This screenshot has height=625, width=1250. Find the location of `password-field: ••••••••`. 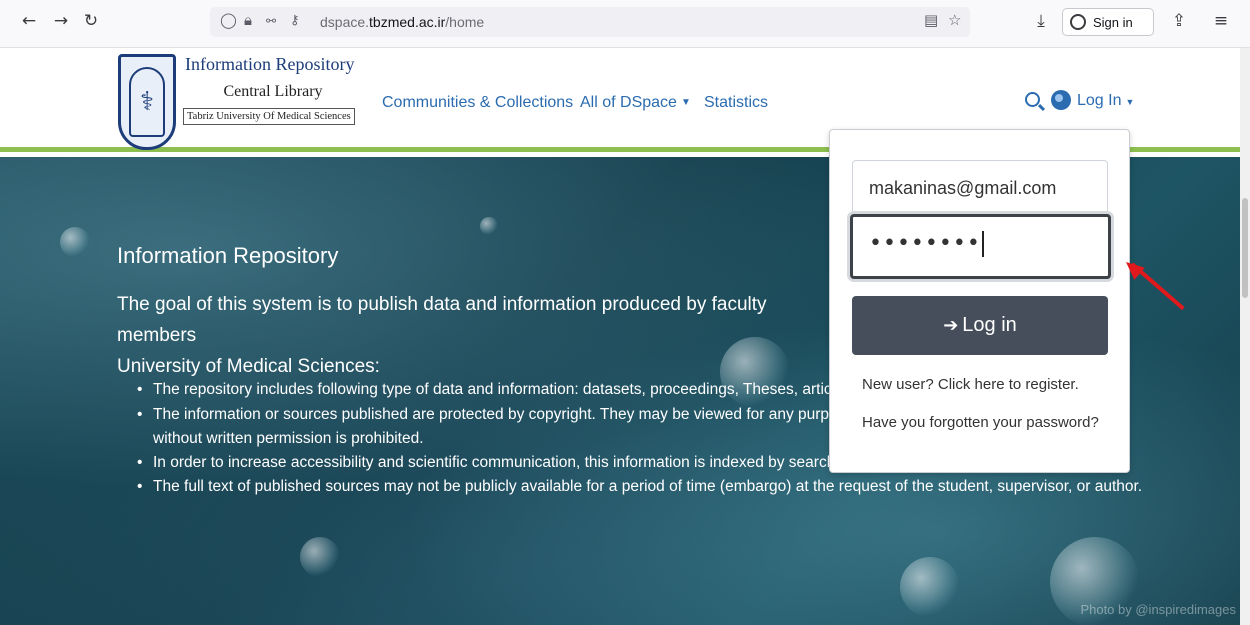

password-field: •••••••• is located at coordinates (980, 246).